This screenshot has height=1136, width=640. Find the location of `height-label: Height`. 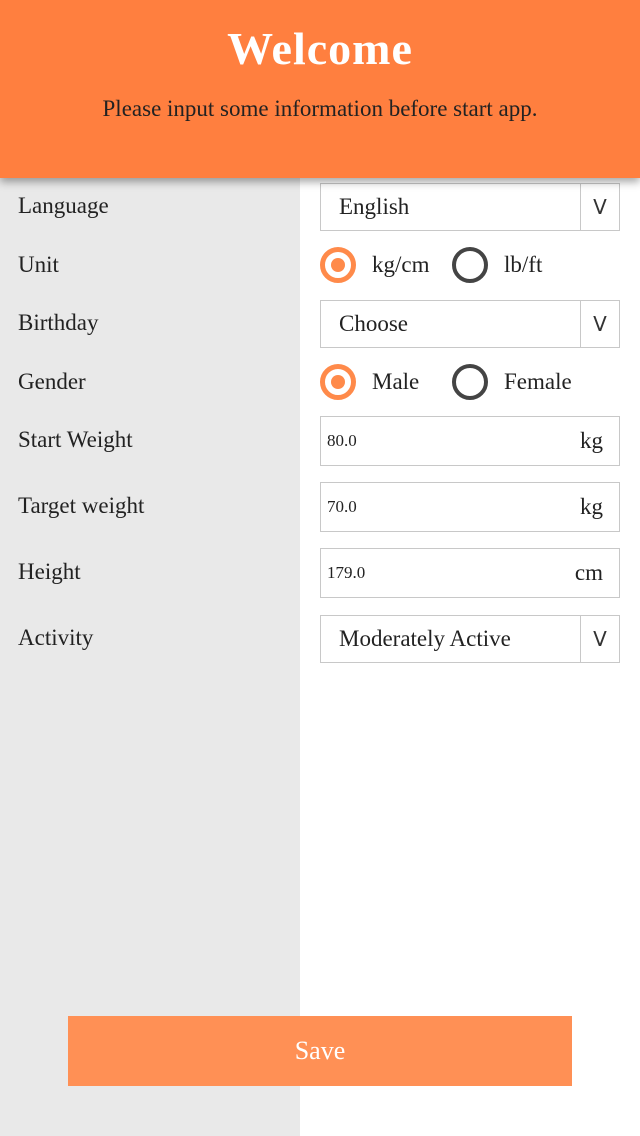

height-label: Height is located at coordinates (49, 571).